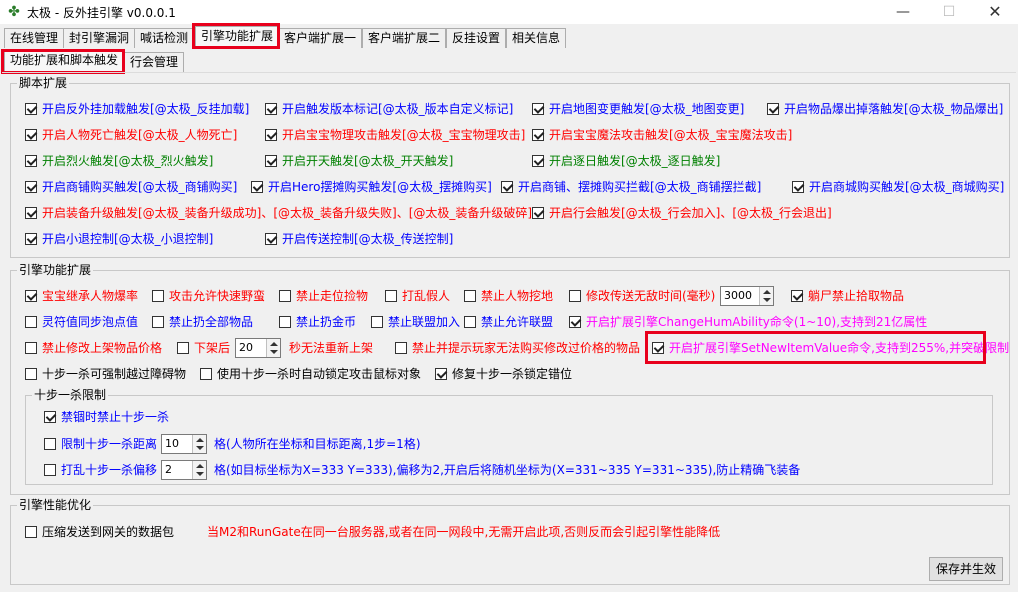  I want to click on invincible-ms-stepper: 3000, so click(747, 296).